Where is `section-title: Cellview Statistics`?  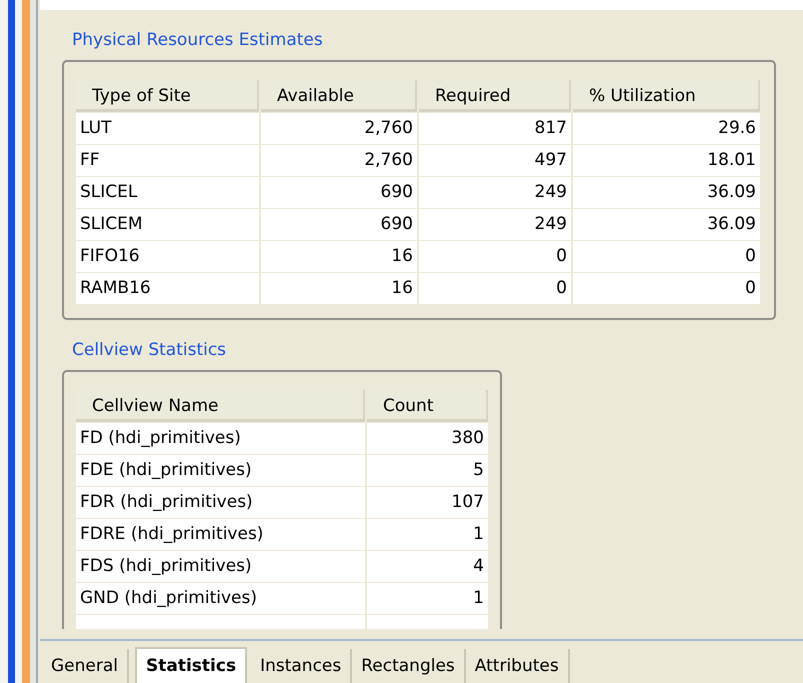
section-title: Cellview Statistics is located at coordinates (150, 350).